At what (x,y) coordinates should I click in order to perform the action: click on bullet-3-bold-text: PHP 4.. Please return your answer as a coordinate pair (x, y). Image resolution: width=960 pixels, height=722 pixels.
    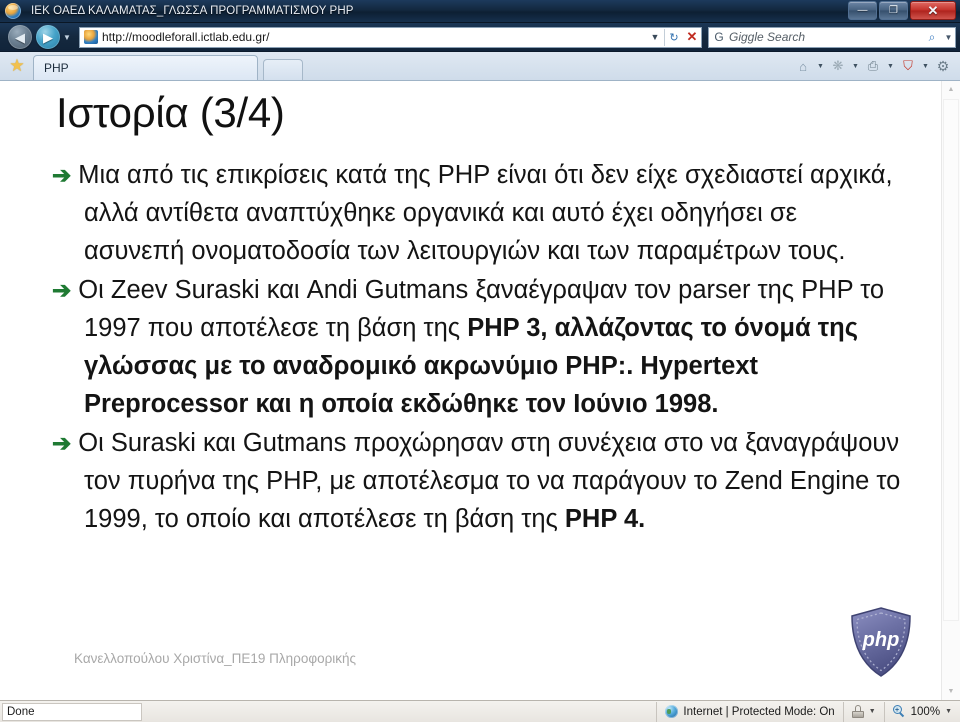
    Looking at the image, I should click on (605, 518).